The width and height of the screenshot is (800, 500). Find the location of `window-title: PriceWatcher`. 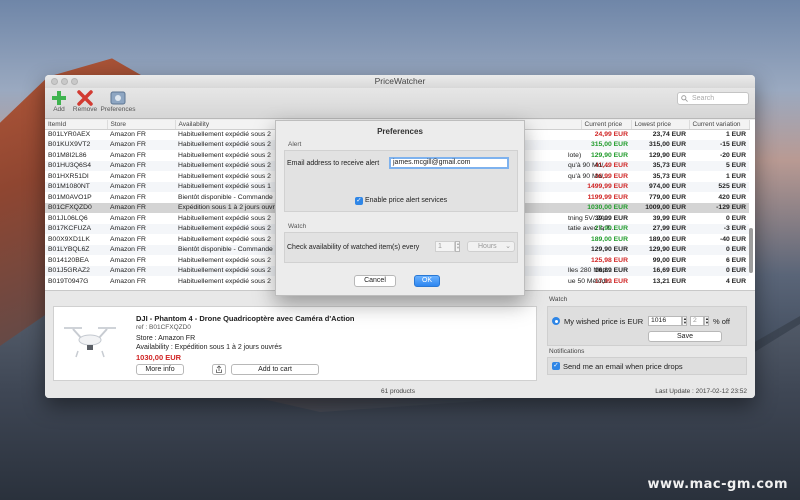

window-title: PriceWatcher is located at coordinates (400, 81).